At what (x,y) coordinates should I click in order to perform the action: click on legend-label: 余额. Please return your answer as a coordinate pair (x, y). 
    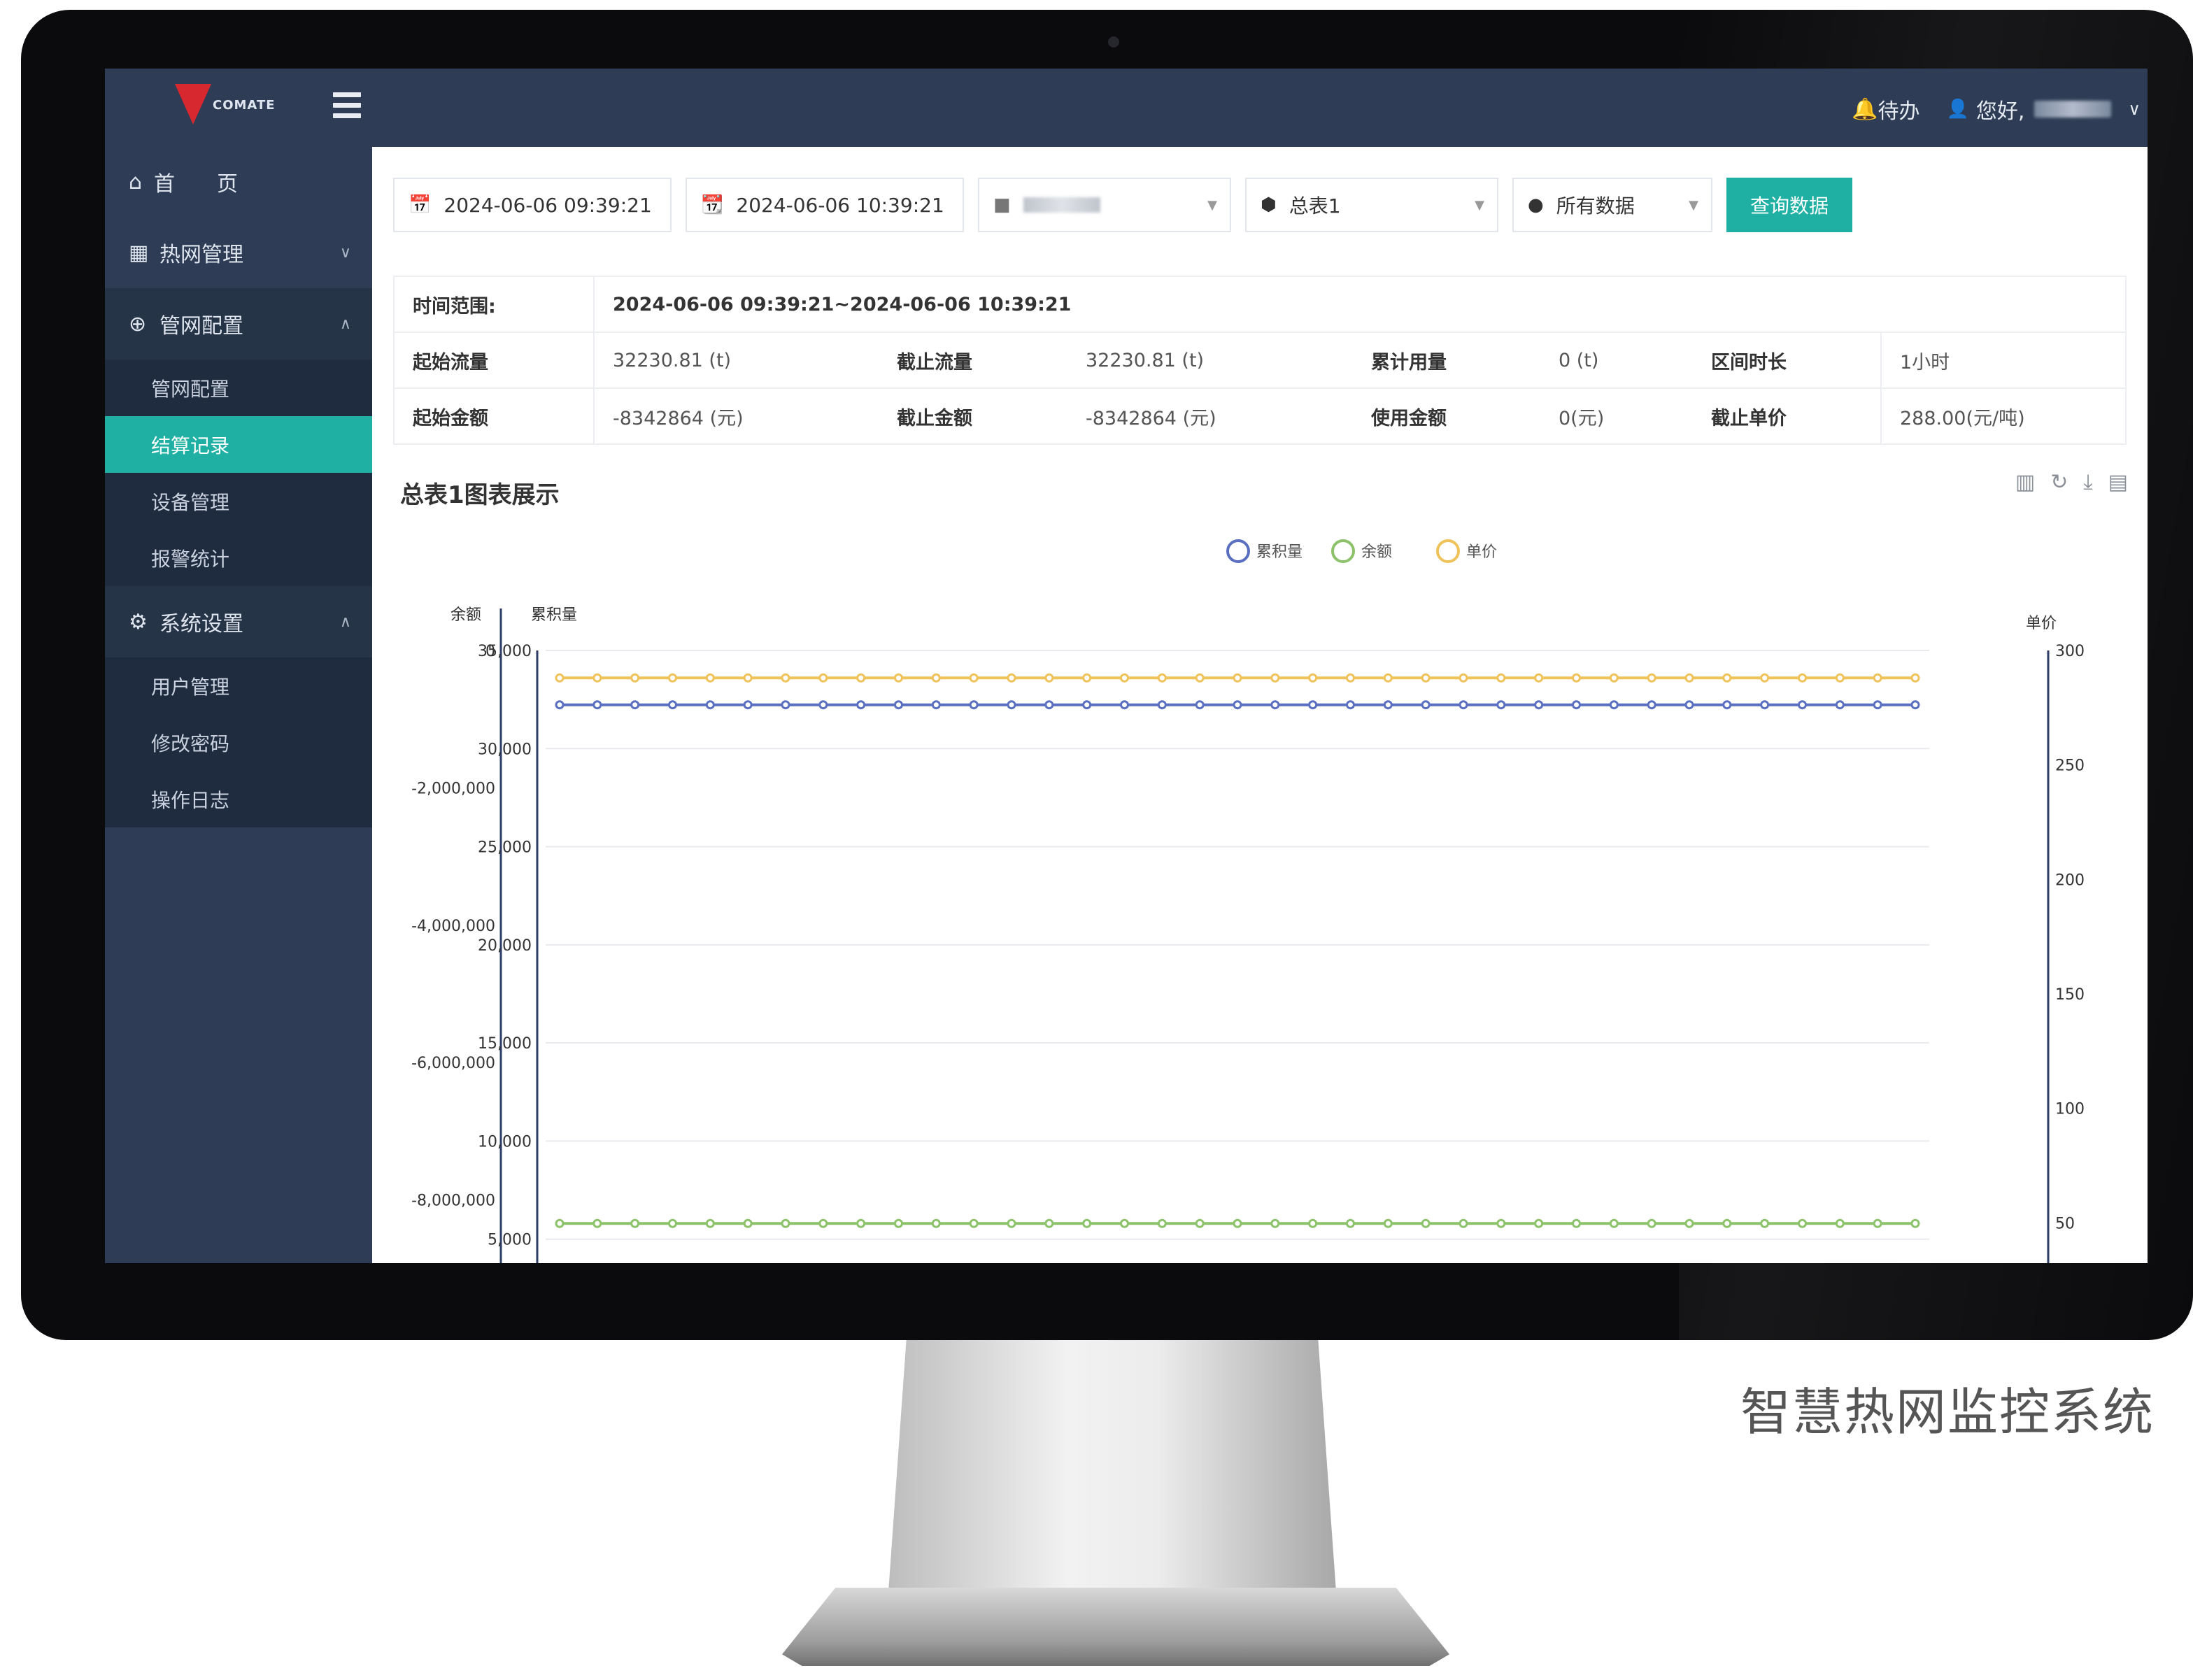
    Looking at the image, I should click on (1376, 552).